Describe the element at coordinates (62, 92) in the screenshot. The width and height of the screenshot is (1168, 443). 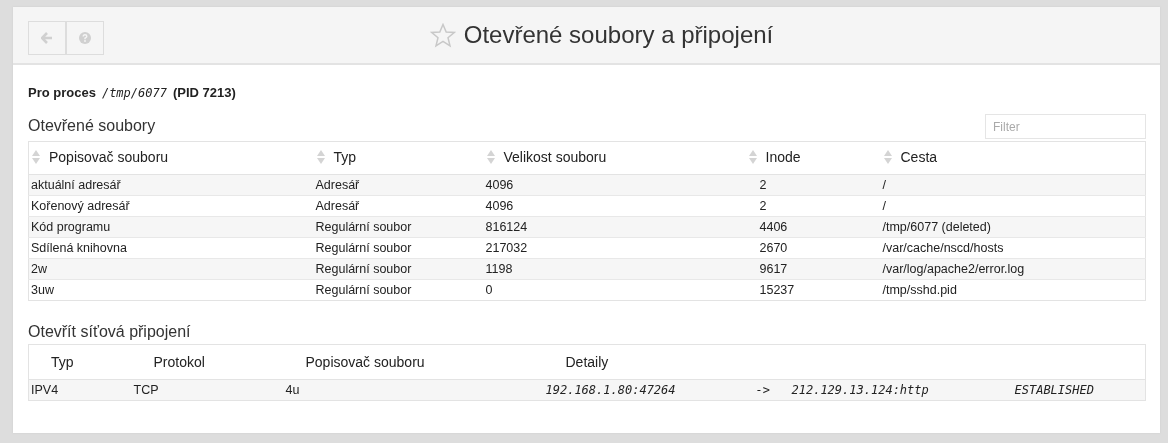
I see `process-label: Pro proces` at that location.